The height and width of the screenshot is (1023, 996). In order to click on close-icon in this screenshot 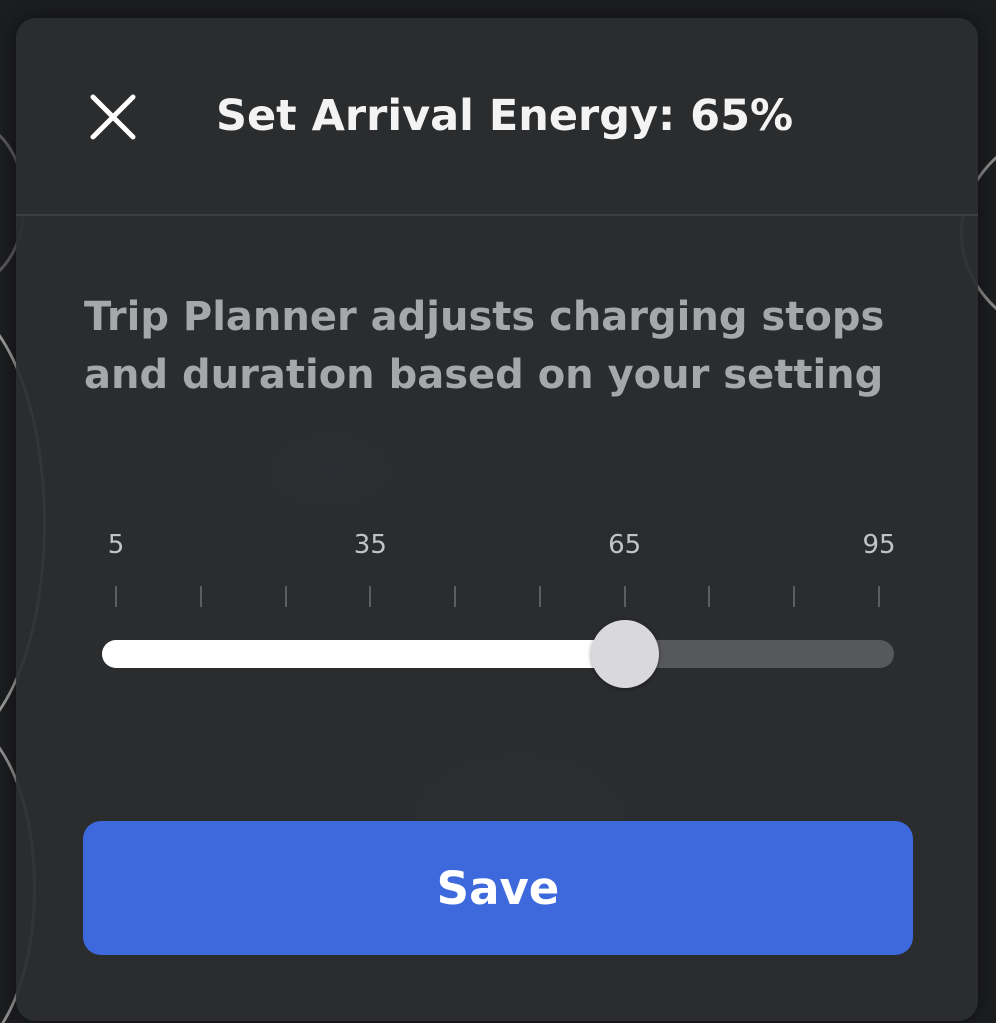, I will do `click(113, 117)`.